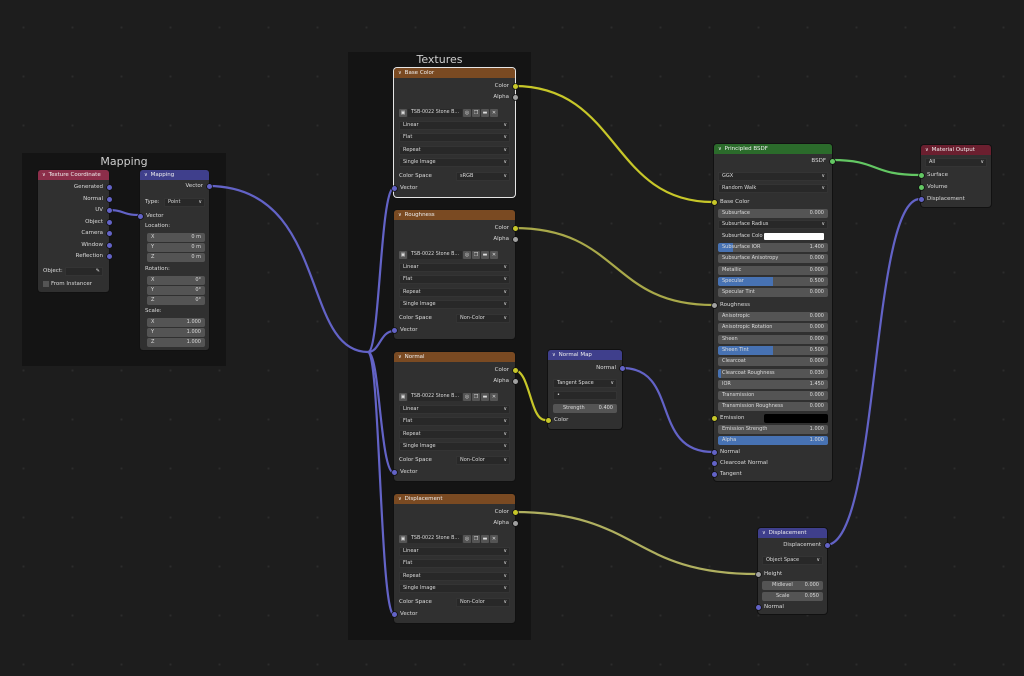 This screenshot has width=1024, height=676. Describe the element at coordinates (792, 533) in the screenshot. I see `displacement-header: ∨ Displacement` at that location.